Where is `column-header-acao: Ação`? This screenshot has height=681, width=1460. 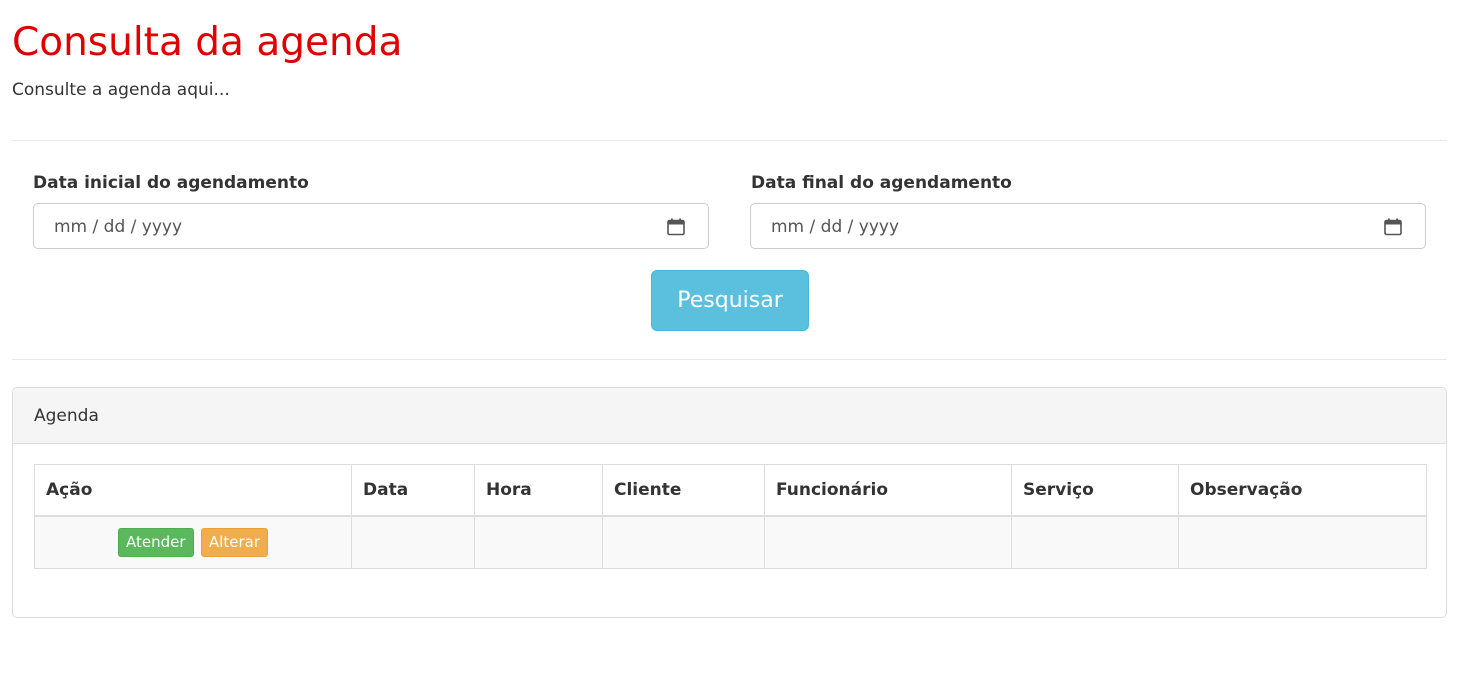
column-header-acao: Ação is located at coordinates (193, 490).